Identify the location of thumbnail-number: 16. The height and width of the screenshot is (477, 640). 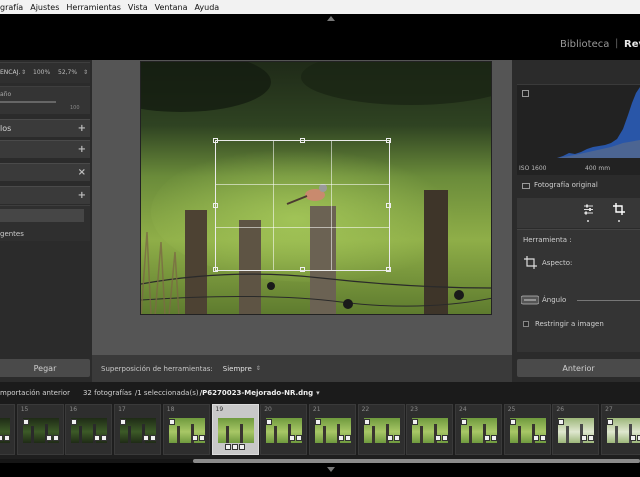
(73, 409).